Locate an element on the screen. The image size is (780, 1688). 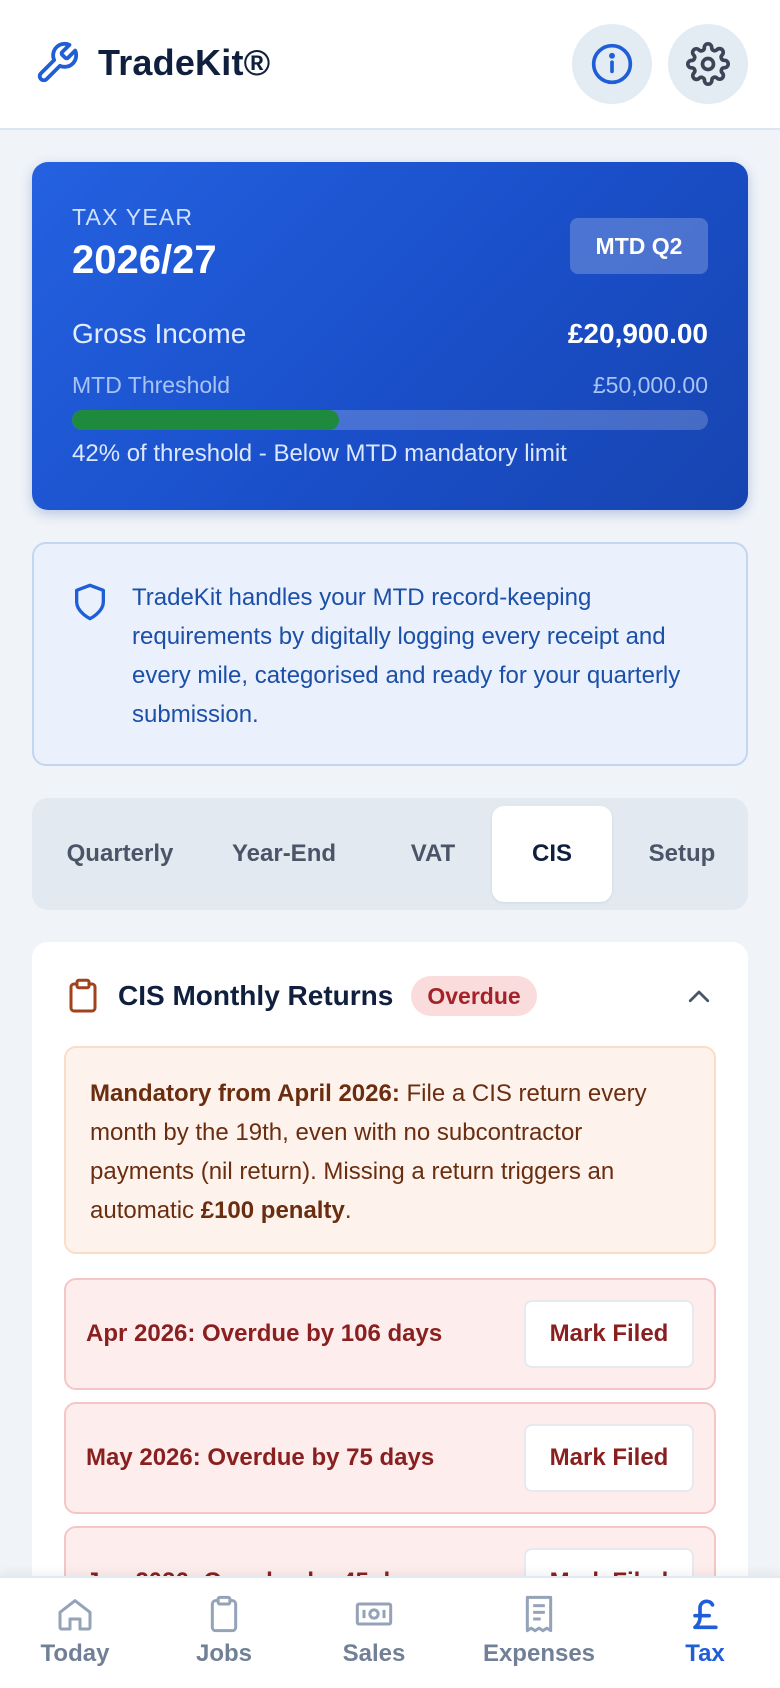
bottom-nav: Today Jobs Sales Expenses Tax is located at coordinates (390, 1632).